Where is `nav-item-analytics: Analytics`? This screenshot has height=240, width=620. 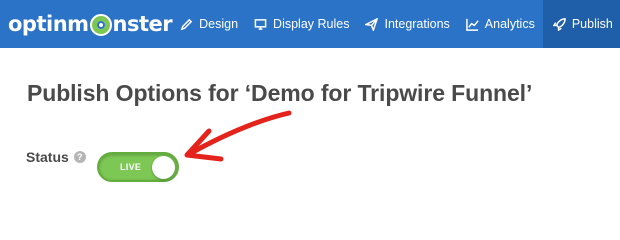 nav-item-analytics: Analytics is located at coordinates (500, 24).